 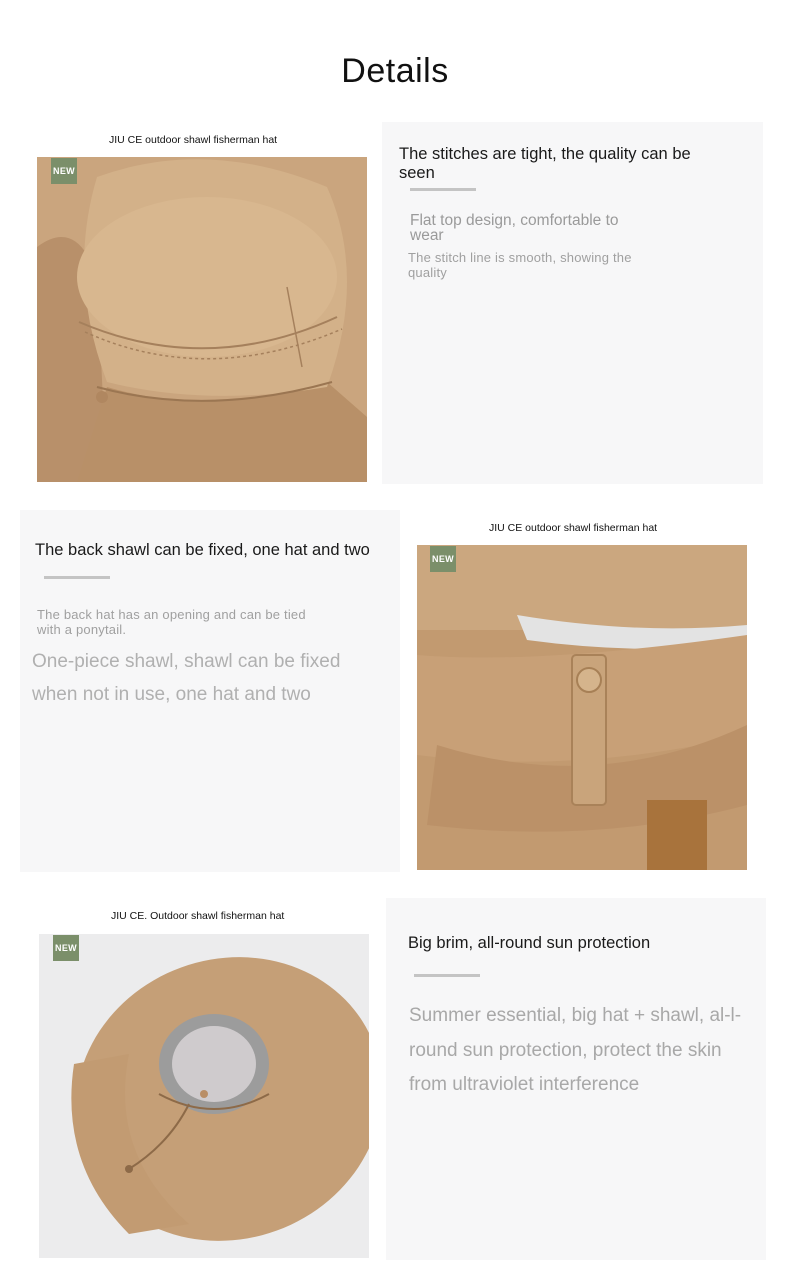 I want to click on product-photo-middle, so click(x=582, y=707).